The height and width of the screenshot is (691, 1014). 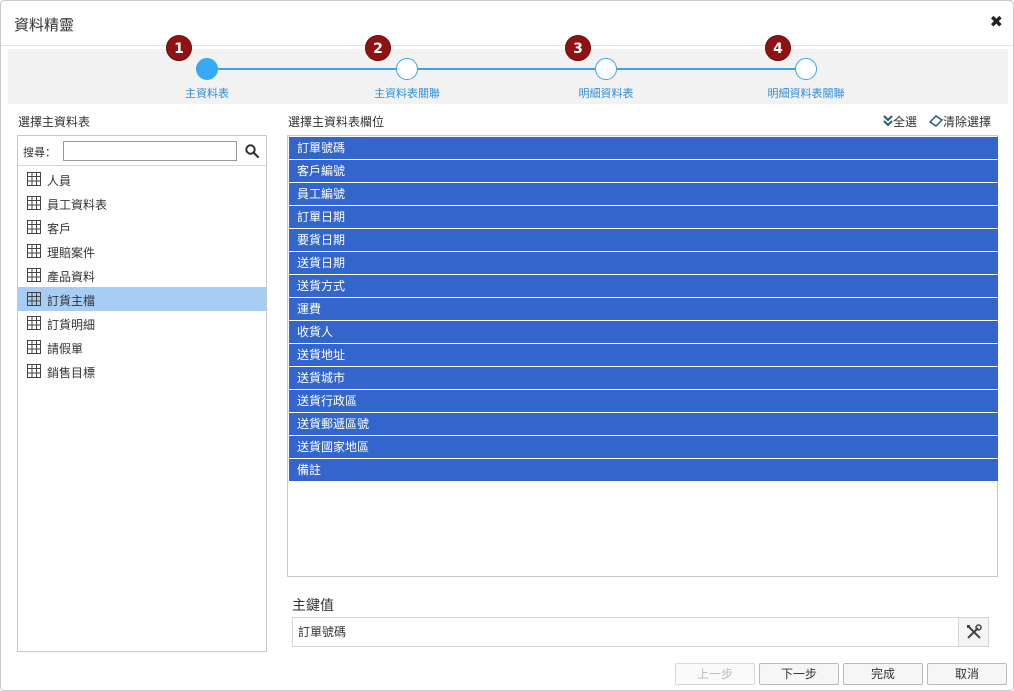 I want to click on field-row: 送貨地址, so click(x=643, y=355).